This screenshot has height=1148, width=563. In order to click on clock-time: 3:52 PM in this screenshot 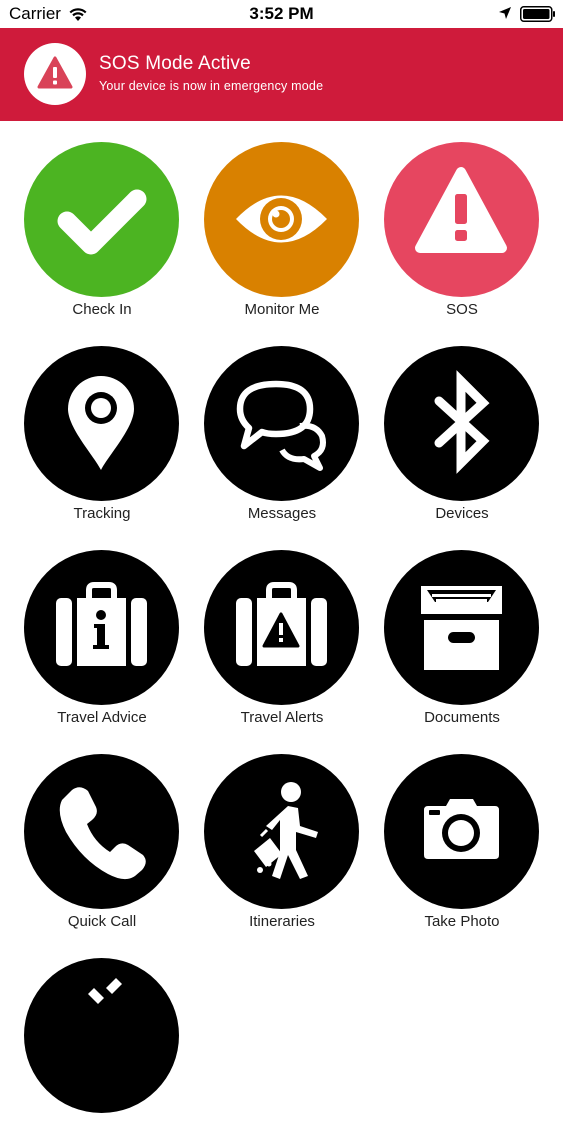, I will do `click(281, 13)`.